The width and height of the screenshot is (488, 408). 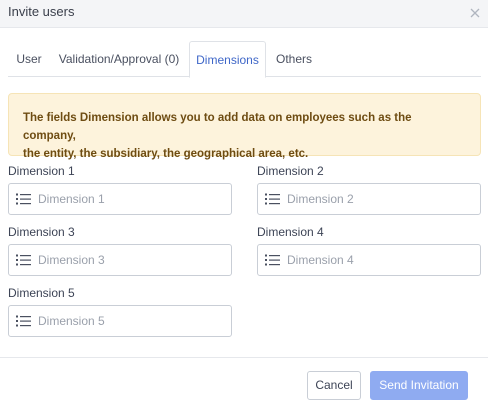 I want to click on dimension-4-field, so click(x=369, y=260).